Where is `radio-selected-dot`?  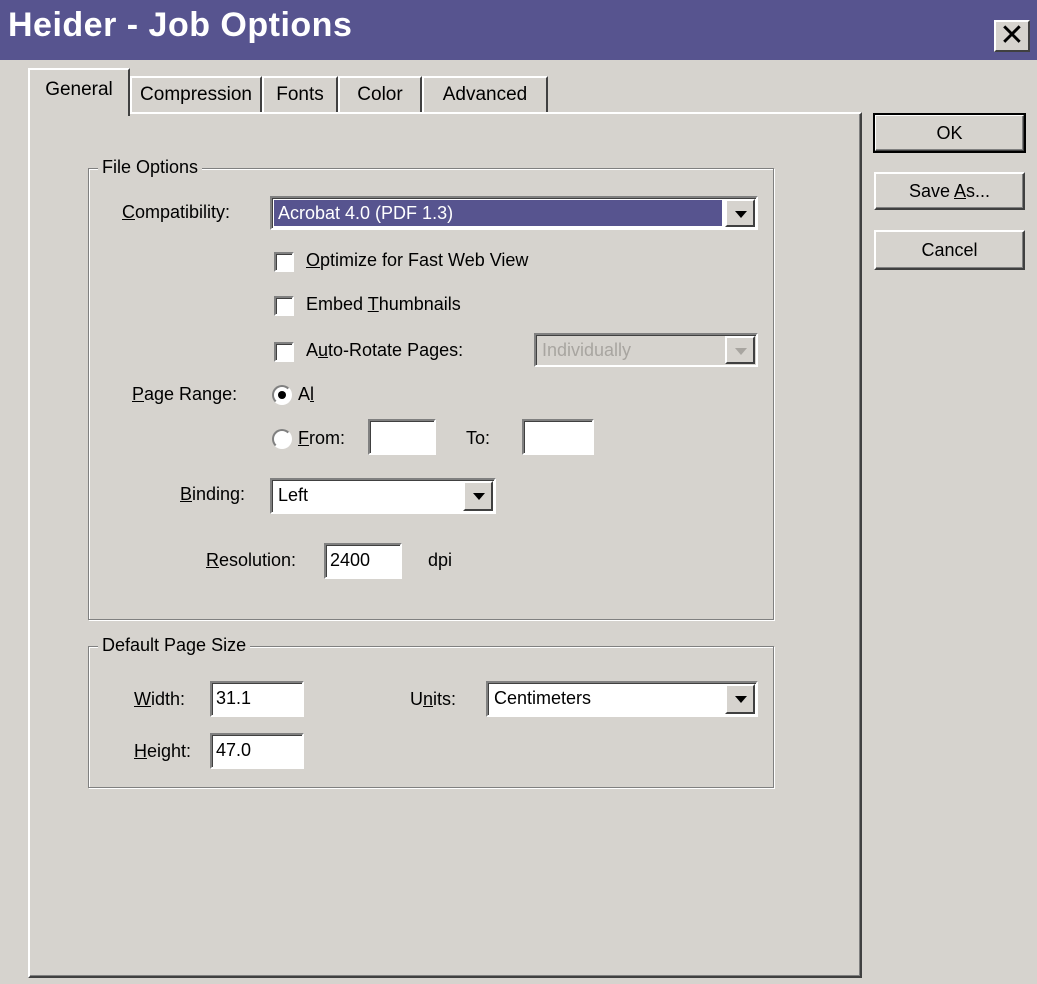 radio-selected-dot is located at coordinates (282, 395).